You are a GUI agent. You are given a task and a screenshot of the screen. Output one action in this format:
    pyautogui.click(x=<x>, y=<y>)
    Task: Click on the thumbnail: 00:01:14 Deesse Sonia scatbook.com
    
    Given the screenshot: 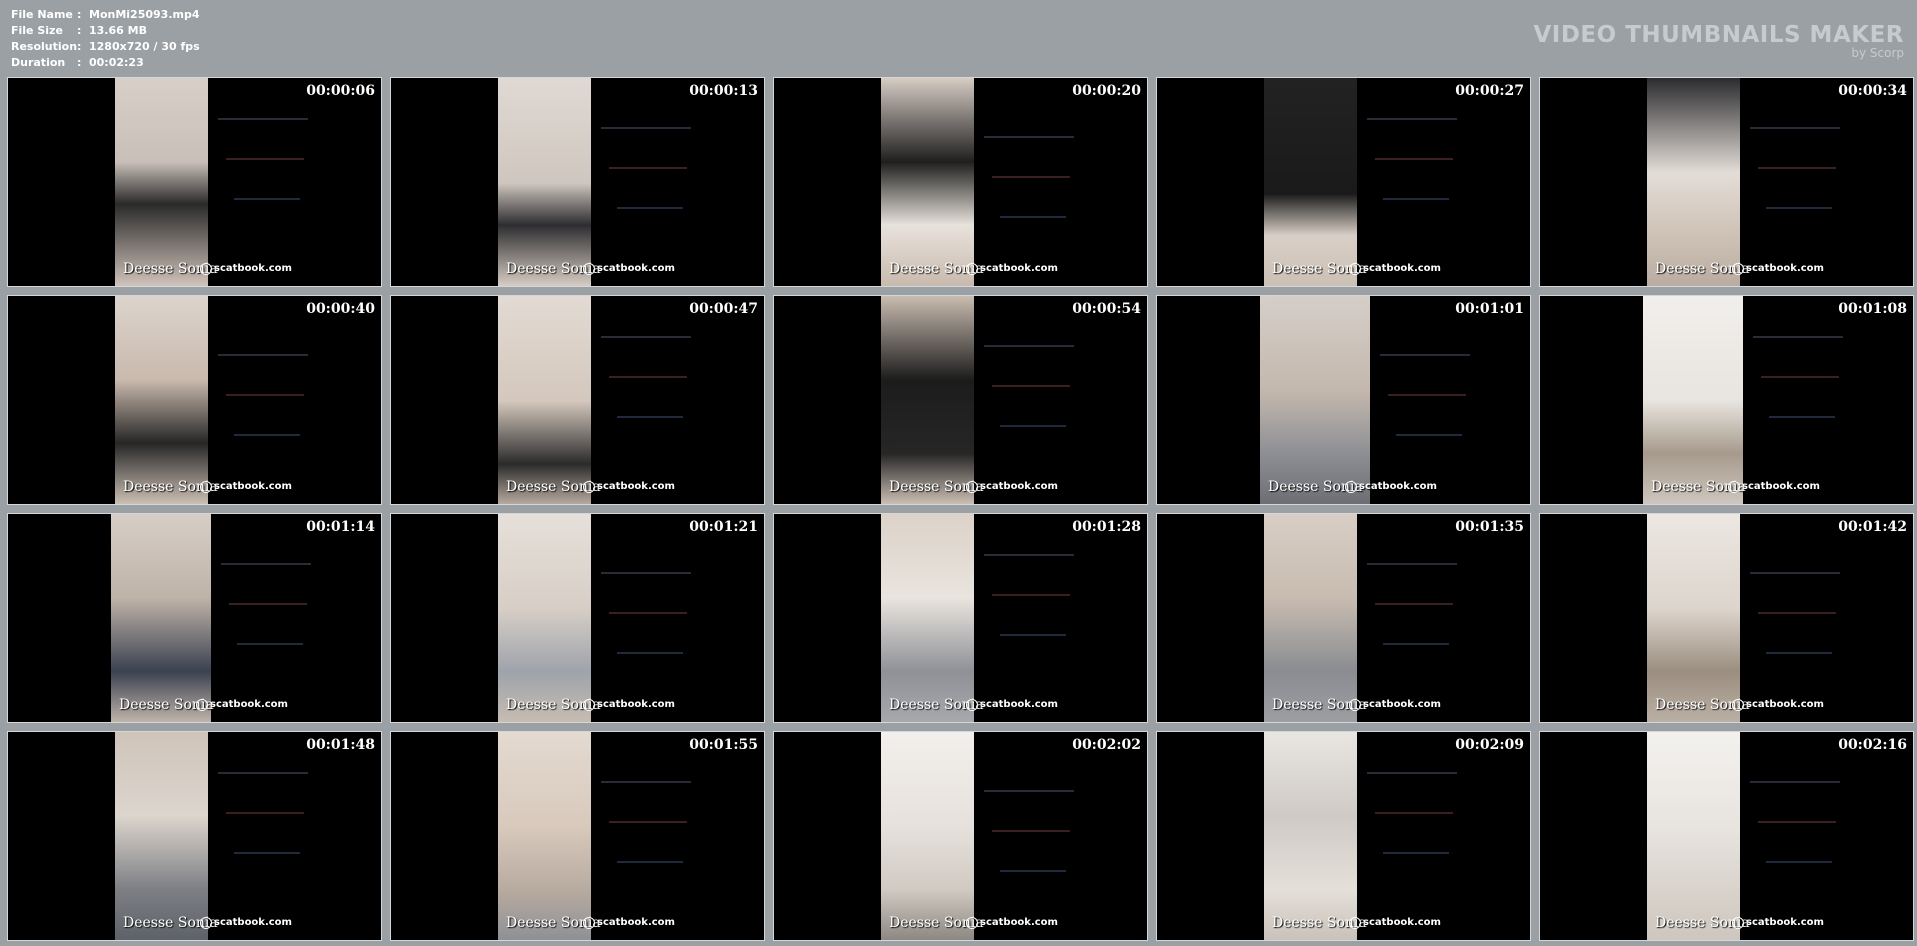 What is the action you would take?
    pyautogui.click(x=194, y=618)
    